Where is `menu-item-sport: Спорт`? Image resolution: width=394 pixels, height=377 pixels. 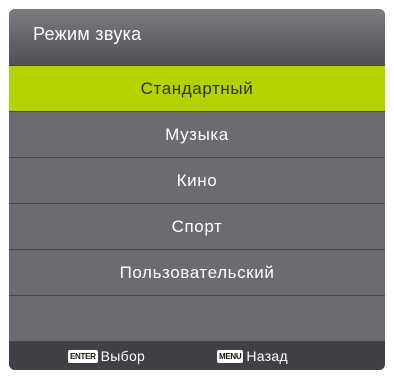
menu-item-sport: Спорт is located at coordinates (197, 227).